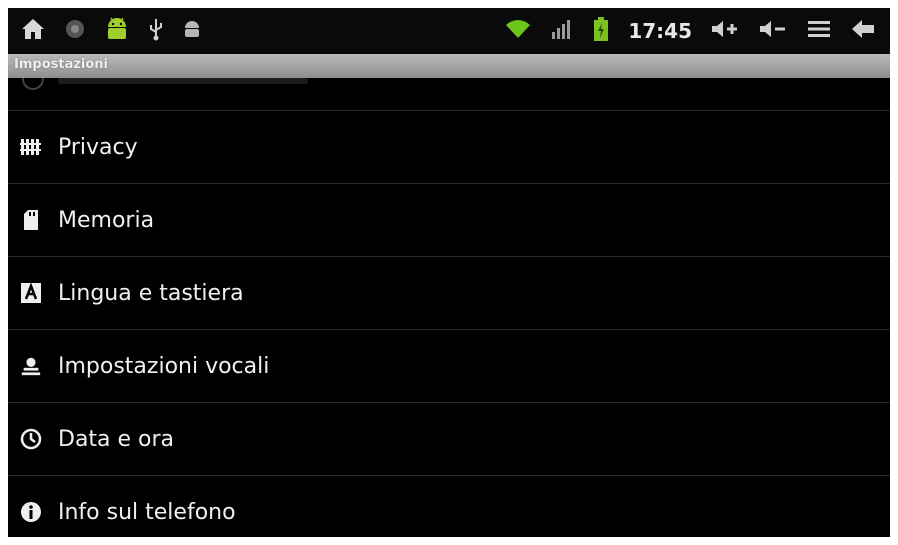 The width and height of the screenshot is (898, 545). I want to click on home-icon, so click(33, 31).